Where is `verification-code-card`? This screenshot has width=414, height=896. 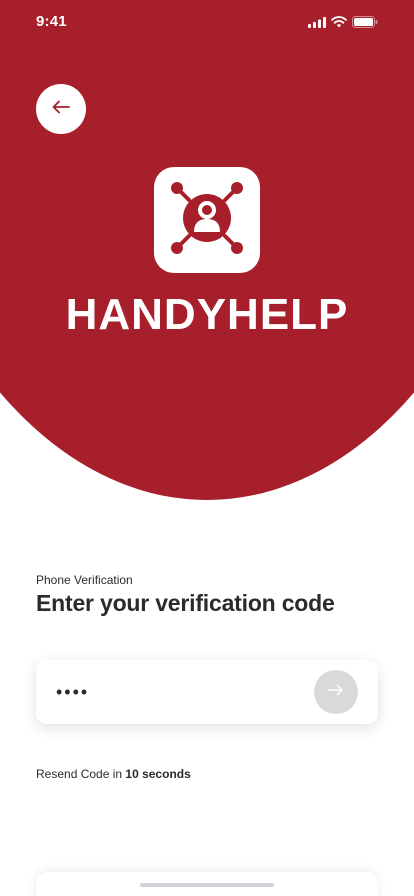
verification-code-card is located at coordinates (207, 692).